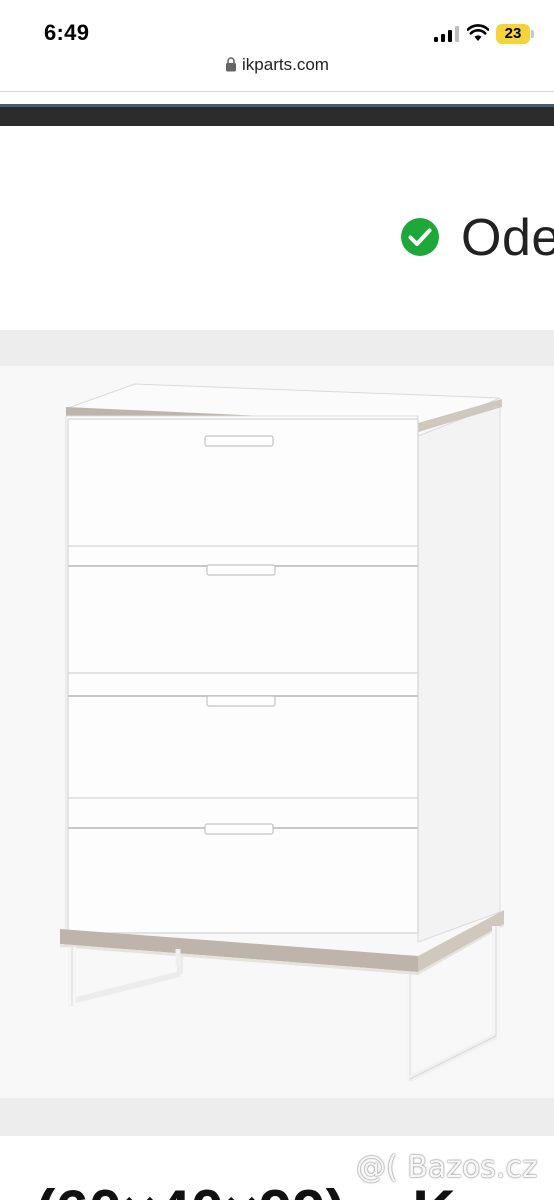 The image size is (554, 1200). I want to click on browser-divider, so click(277, 91).